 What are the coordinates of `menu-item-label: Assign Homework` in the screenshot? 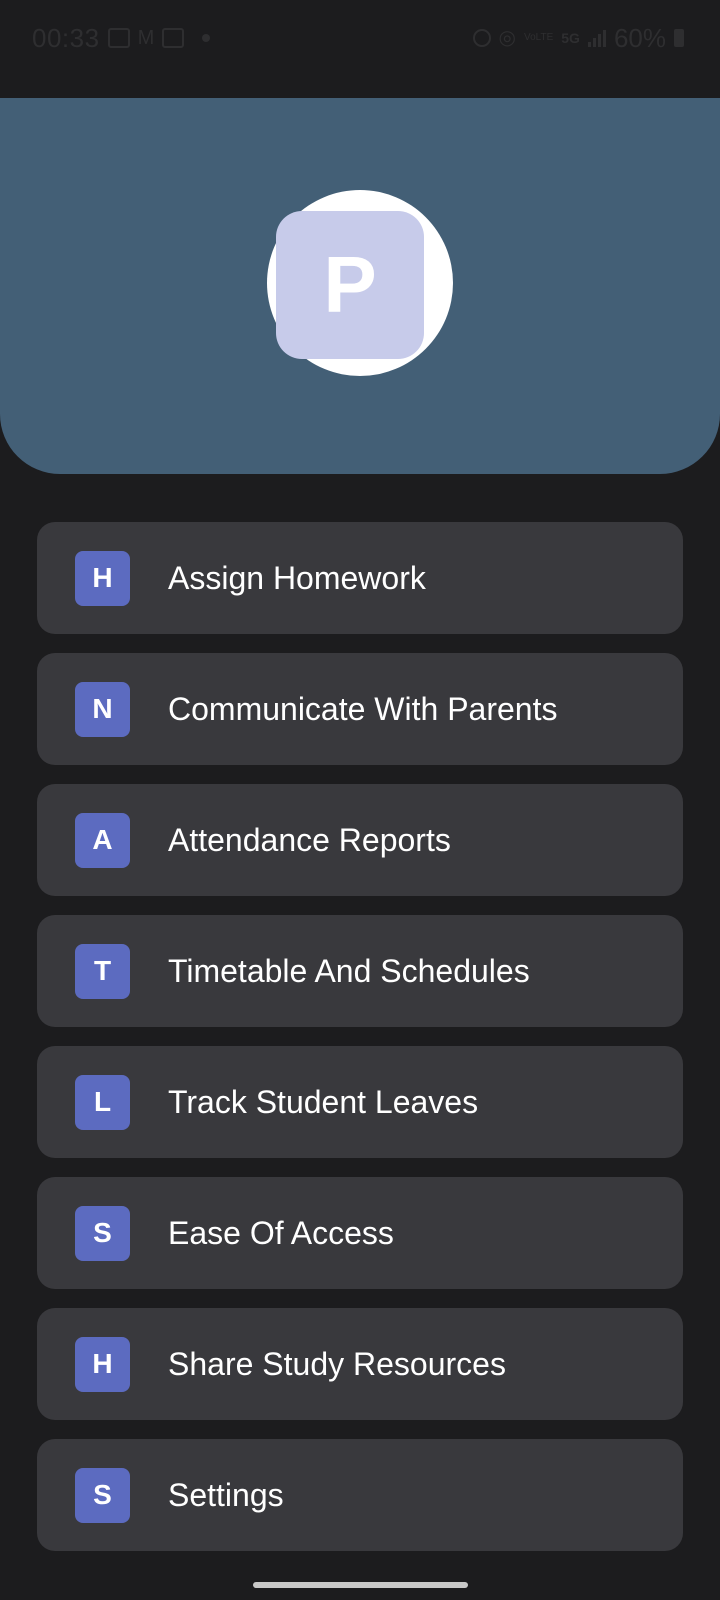 It's located at (297, 577).